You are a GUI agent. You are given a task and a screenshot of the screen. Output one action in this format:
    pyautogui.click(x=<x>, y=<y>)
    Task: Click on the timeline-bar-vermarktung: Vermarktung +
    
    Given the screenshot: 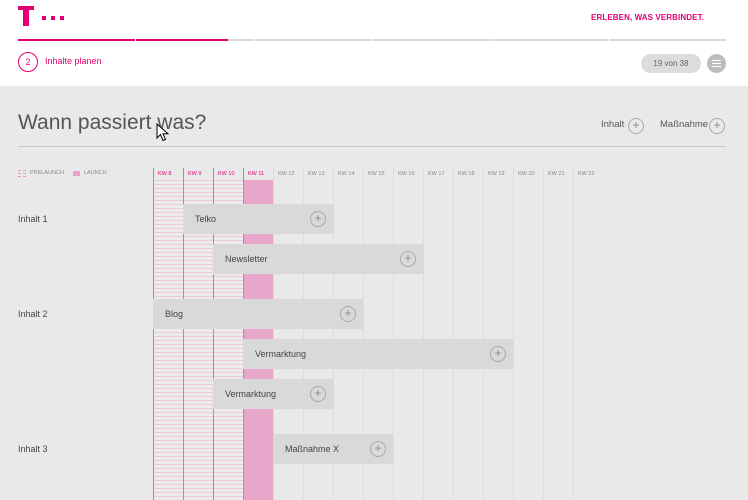 What is the action you would take?
    pyautogui.click(x=378, y=354)
    